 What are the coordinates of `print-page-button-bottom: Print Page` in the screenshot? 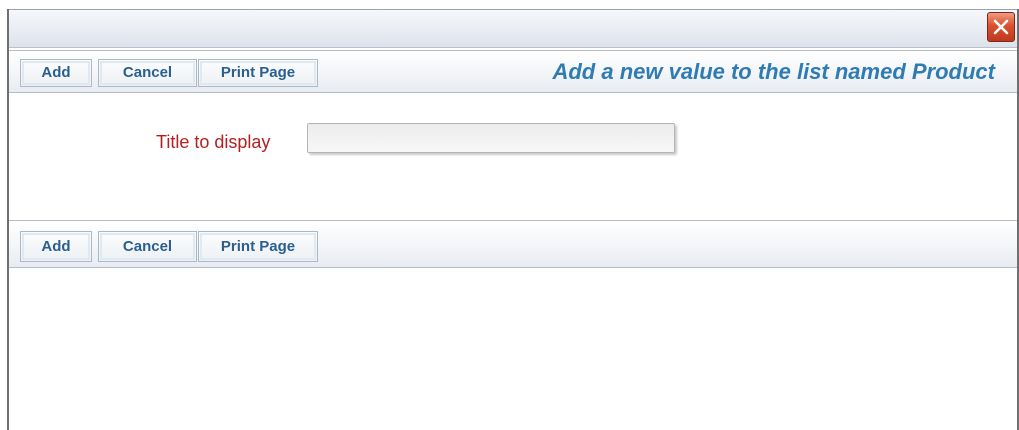 It's located at (258, 246).